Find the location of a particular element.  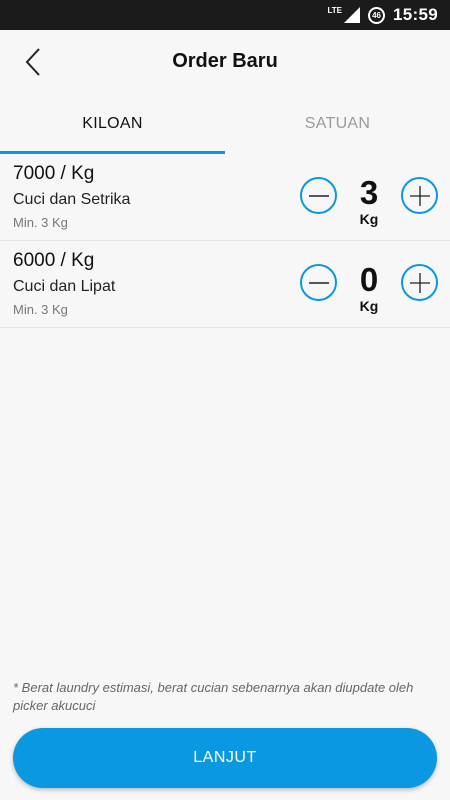

app-bar: Order Baru is located at coordinates (225, 62).